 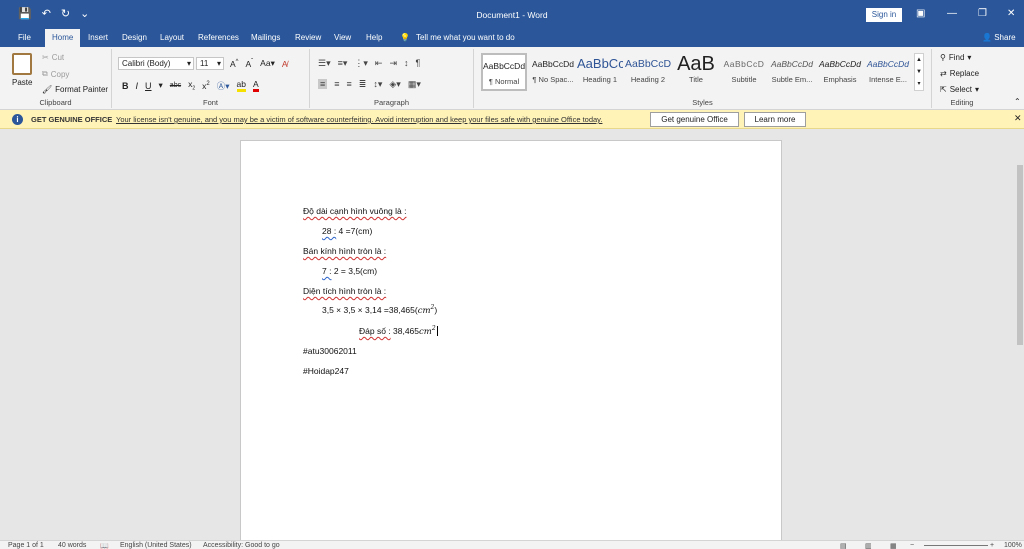 What do you see at coordinates (125, 86) in the screenshot?
I see `bold-icon: B` at bounding box center [125, 86].